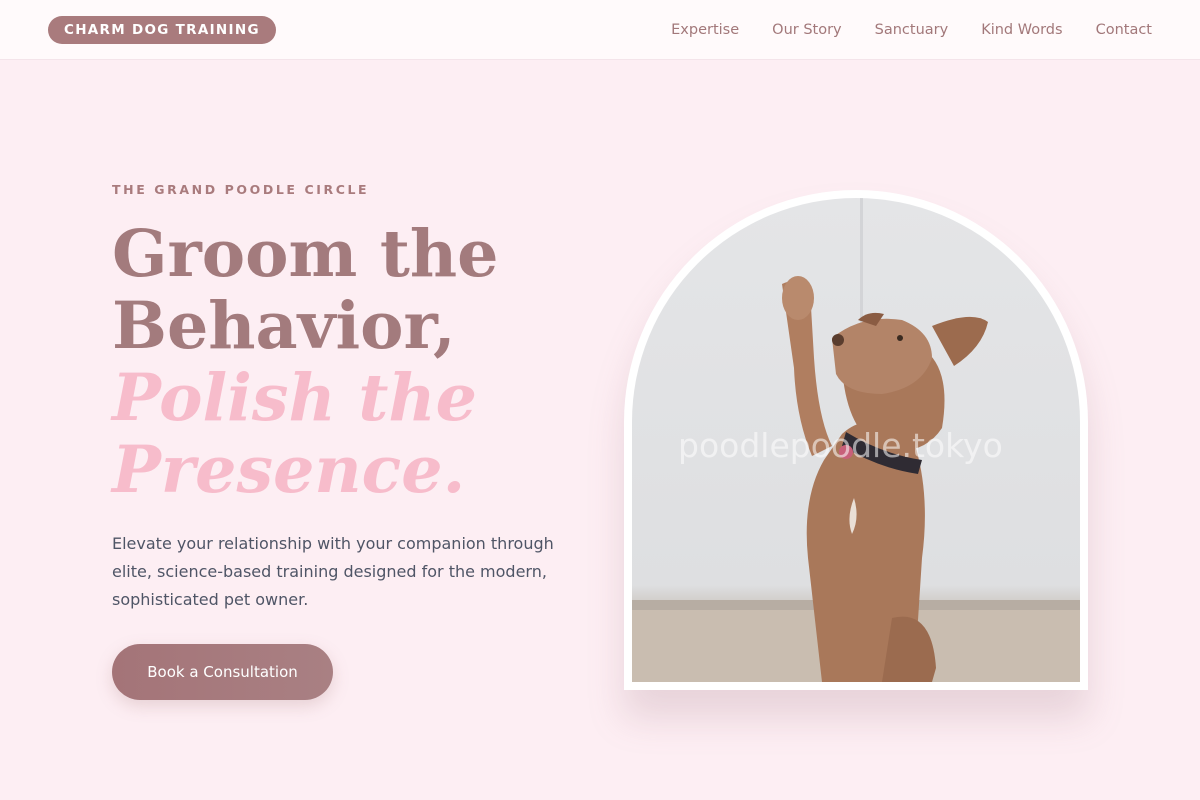  Describe the element at coordinates (241, 189) in the screenshot. I see `hero-eyebrow: THE GRAND POODLE CIRCLE` at that location.